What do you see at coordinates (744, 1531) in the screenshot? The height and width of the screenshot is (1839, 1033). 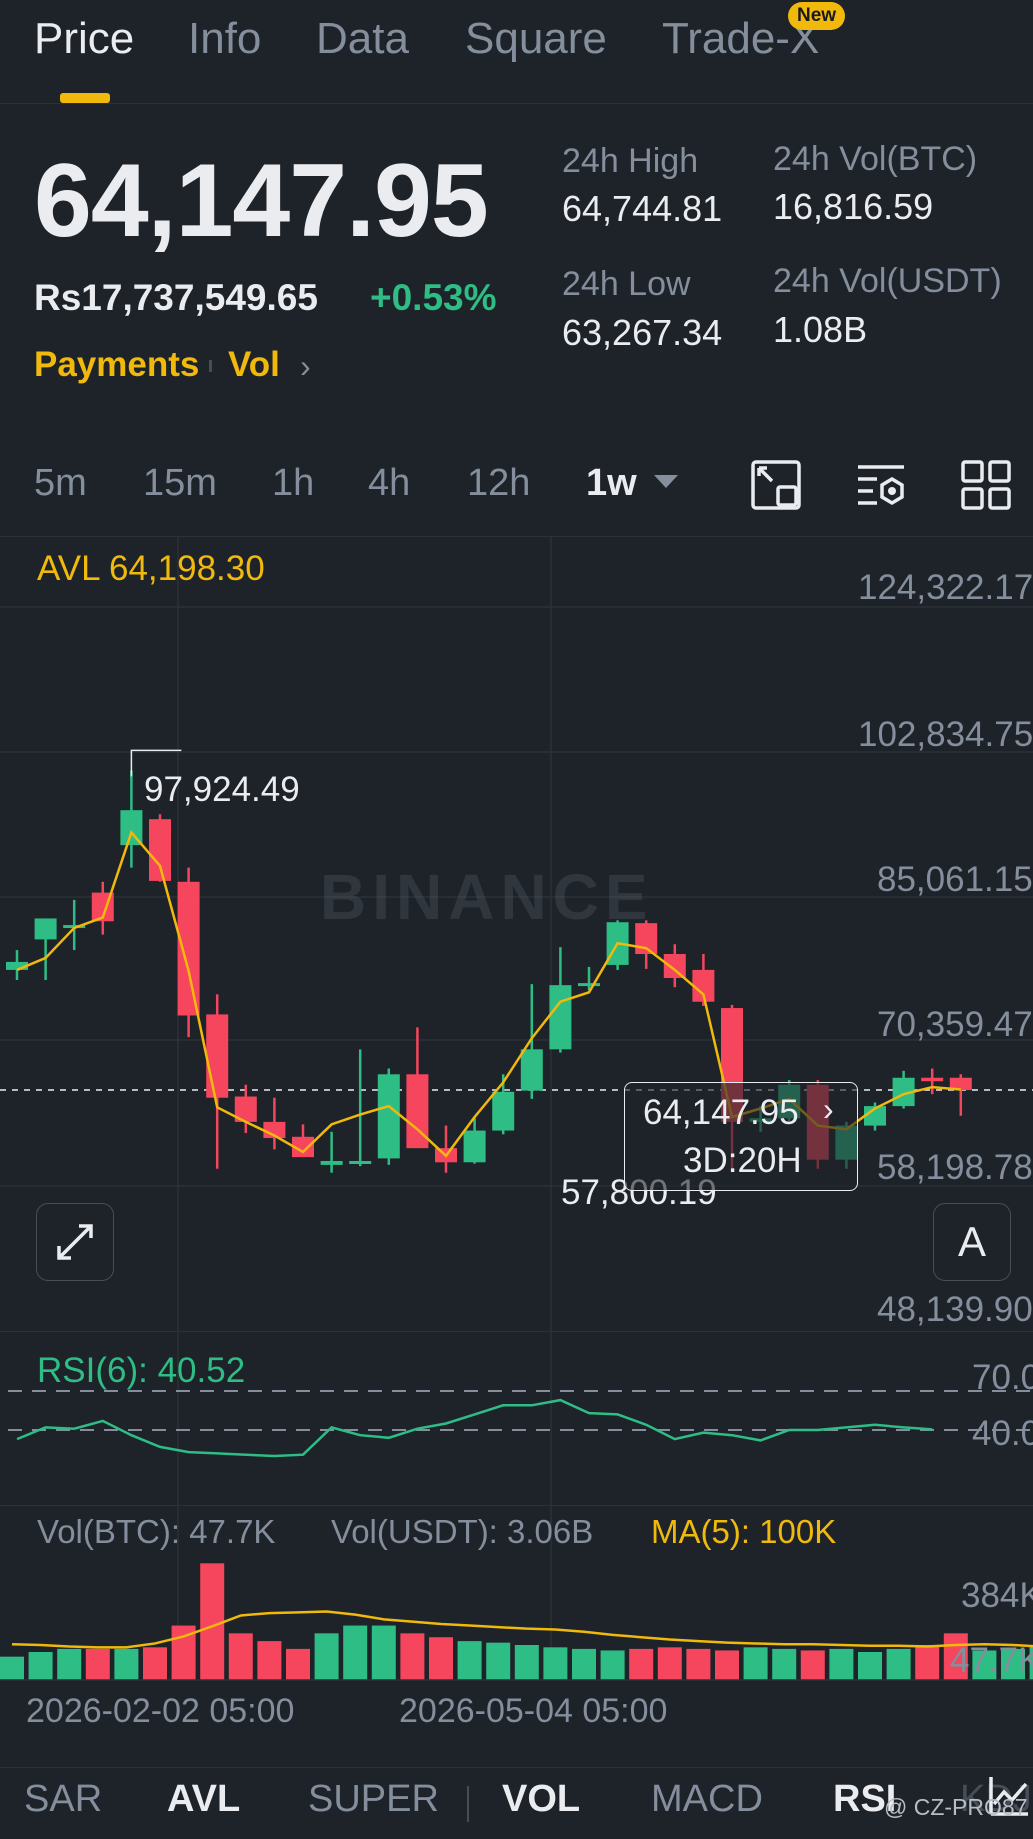 I see `ma5-label: MA(5): 100K` at bounding box center [744, 1531].